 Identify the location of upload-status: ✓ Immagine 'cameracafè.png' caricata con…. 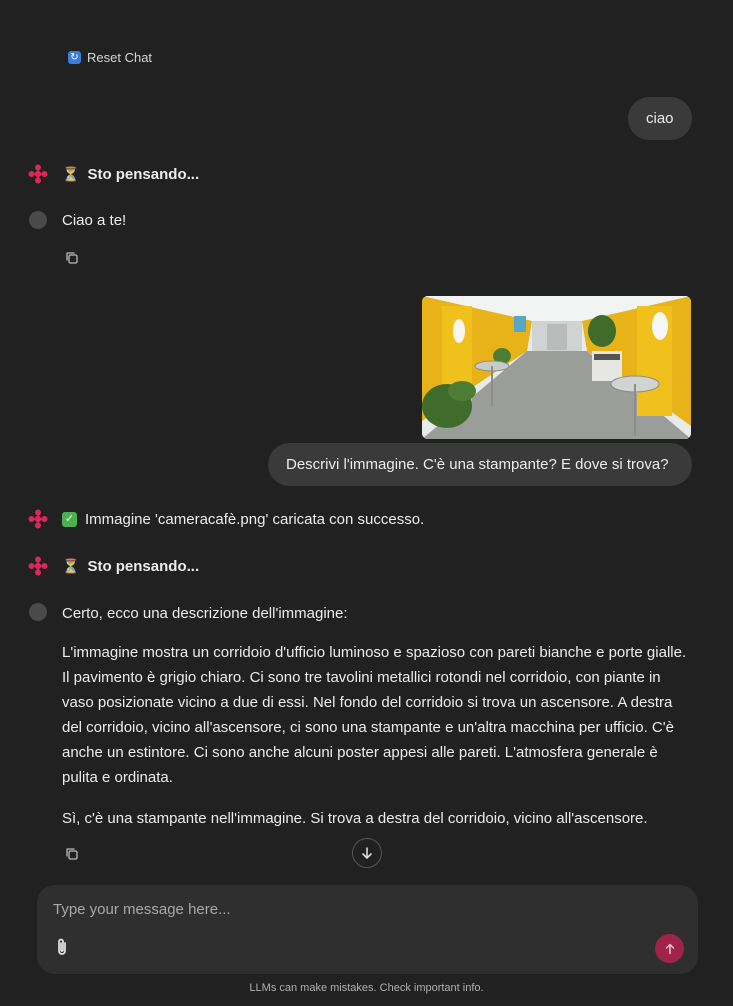
(243, 519).